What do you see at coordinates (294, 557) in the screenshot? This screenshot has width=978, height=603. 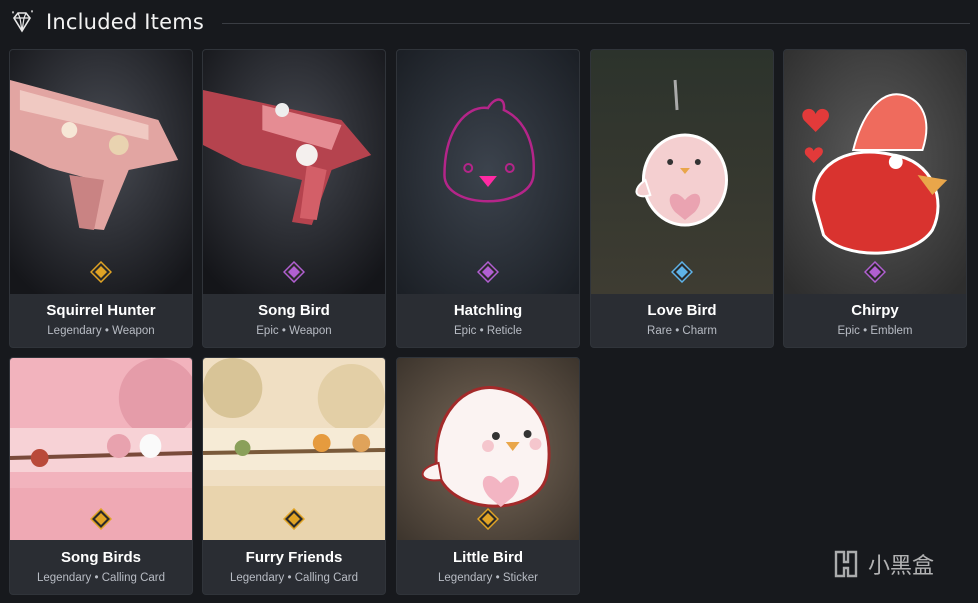 I see `item-name: Furry Friends` at bounding box center [294, 557].